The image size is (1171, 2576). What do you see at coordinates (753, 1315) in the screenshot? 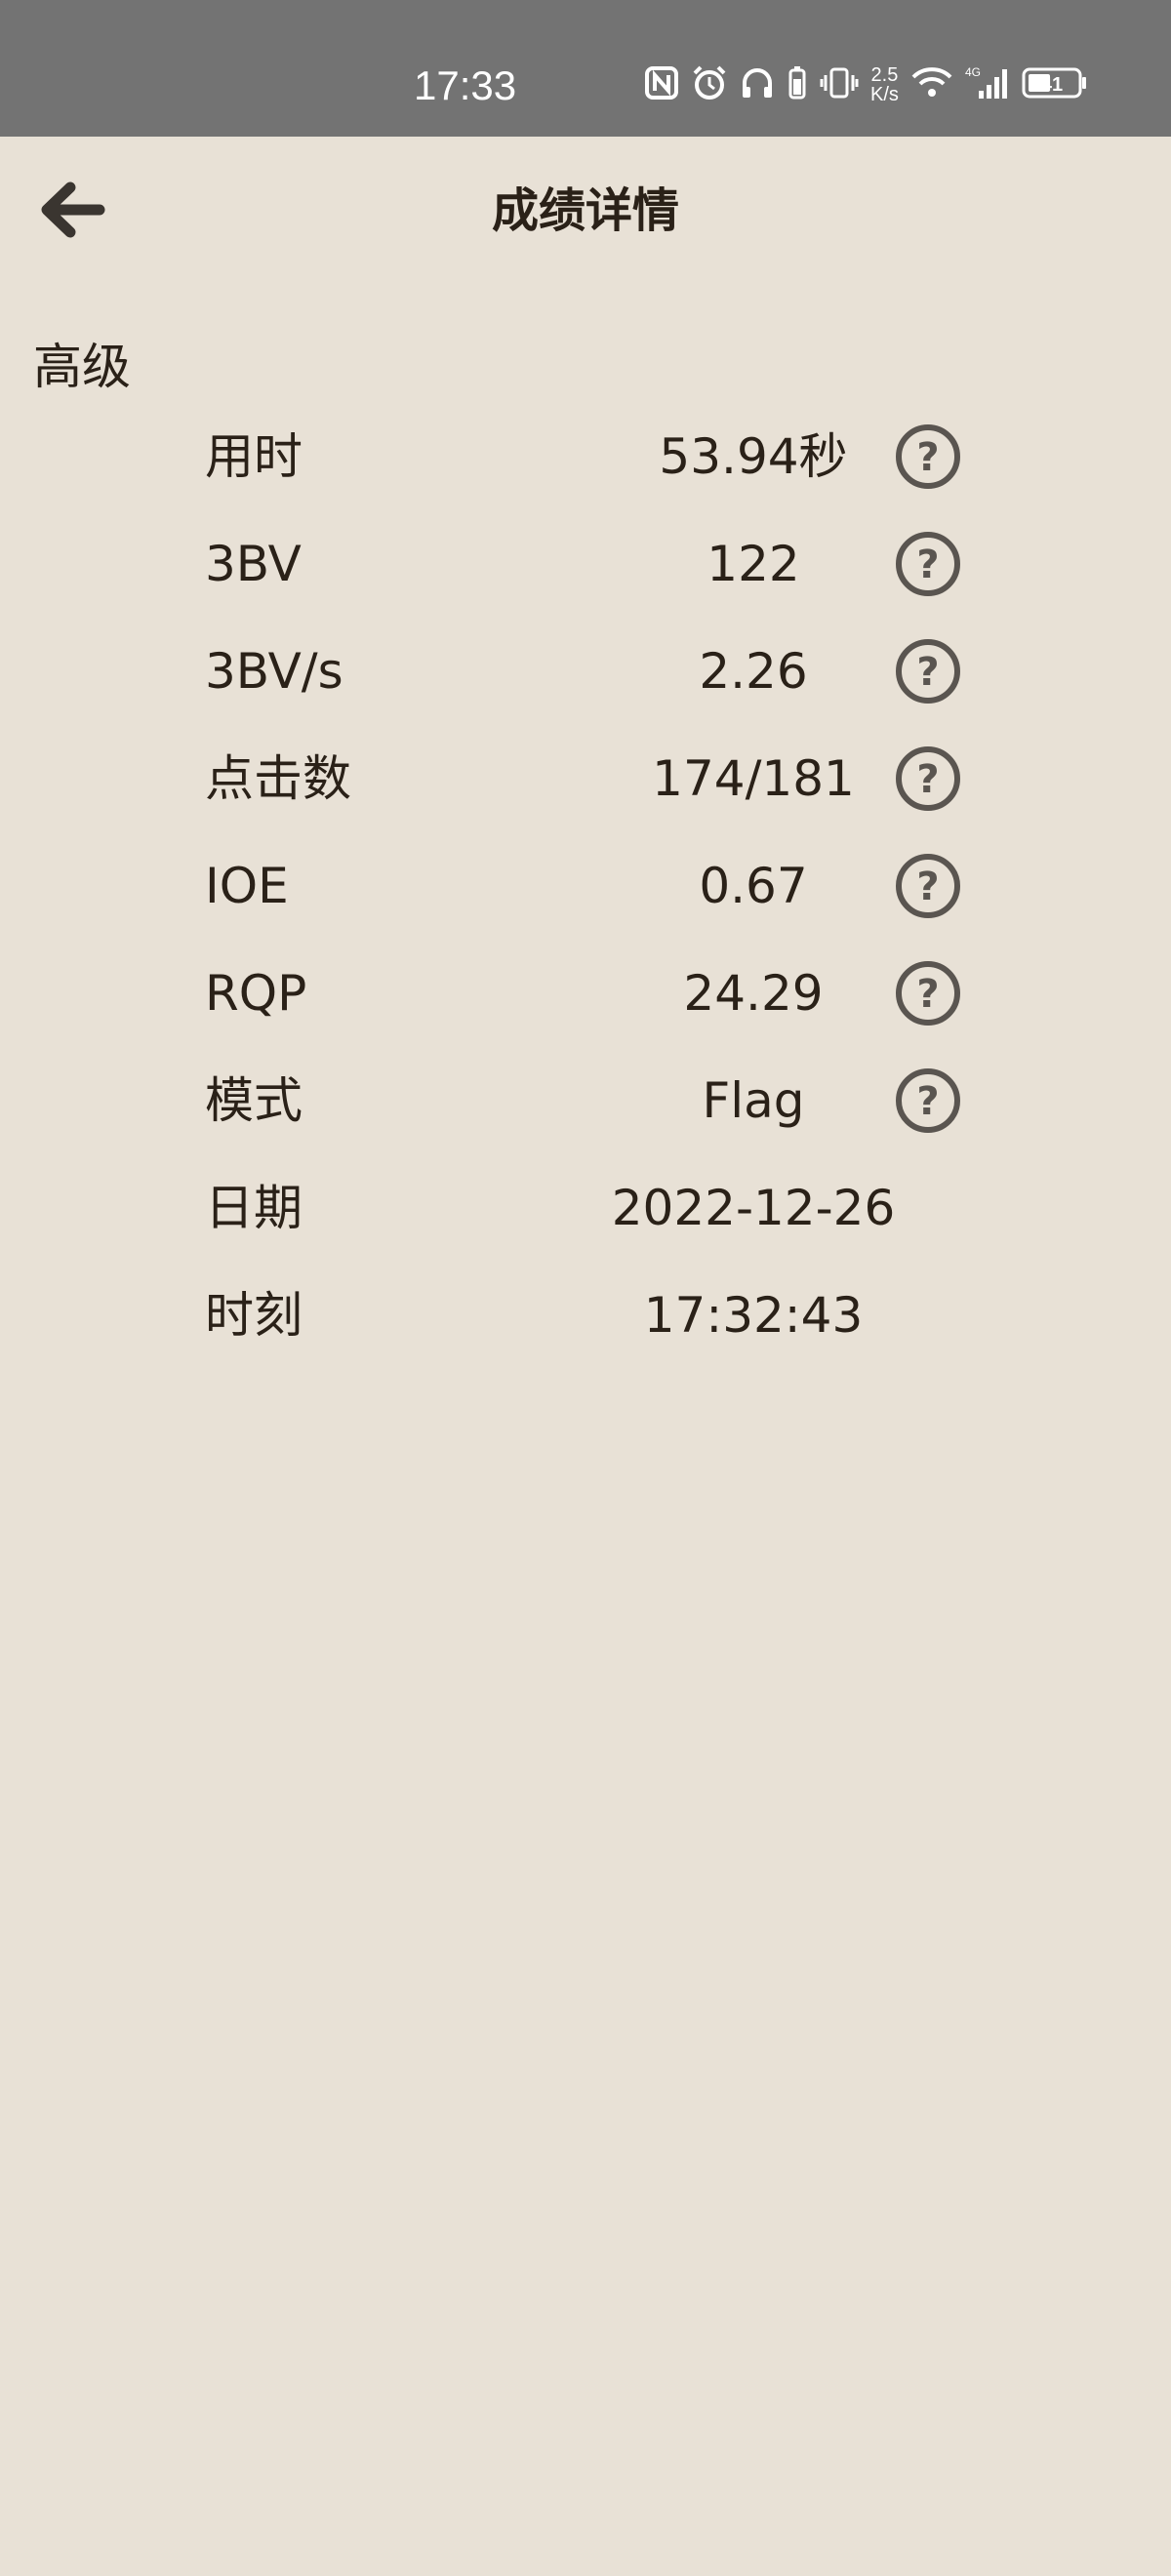
I see `stat-value: 17:32:43` at bounding box center [753, 1315].